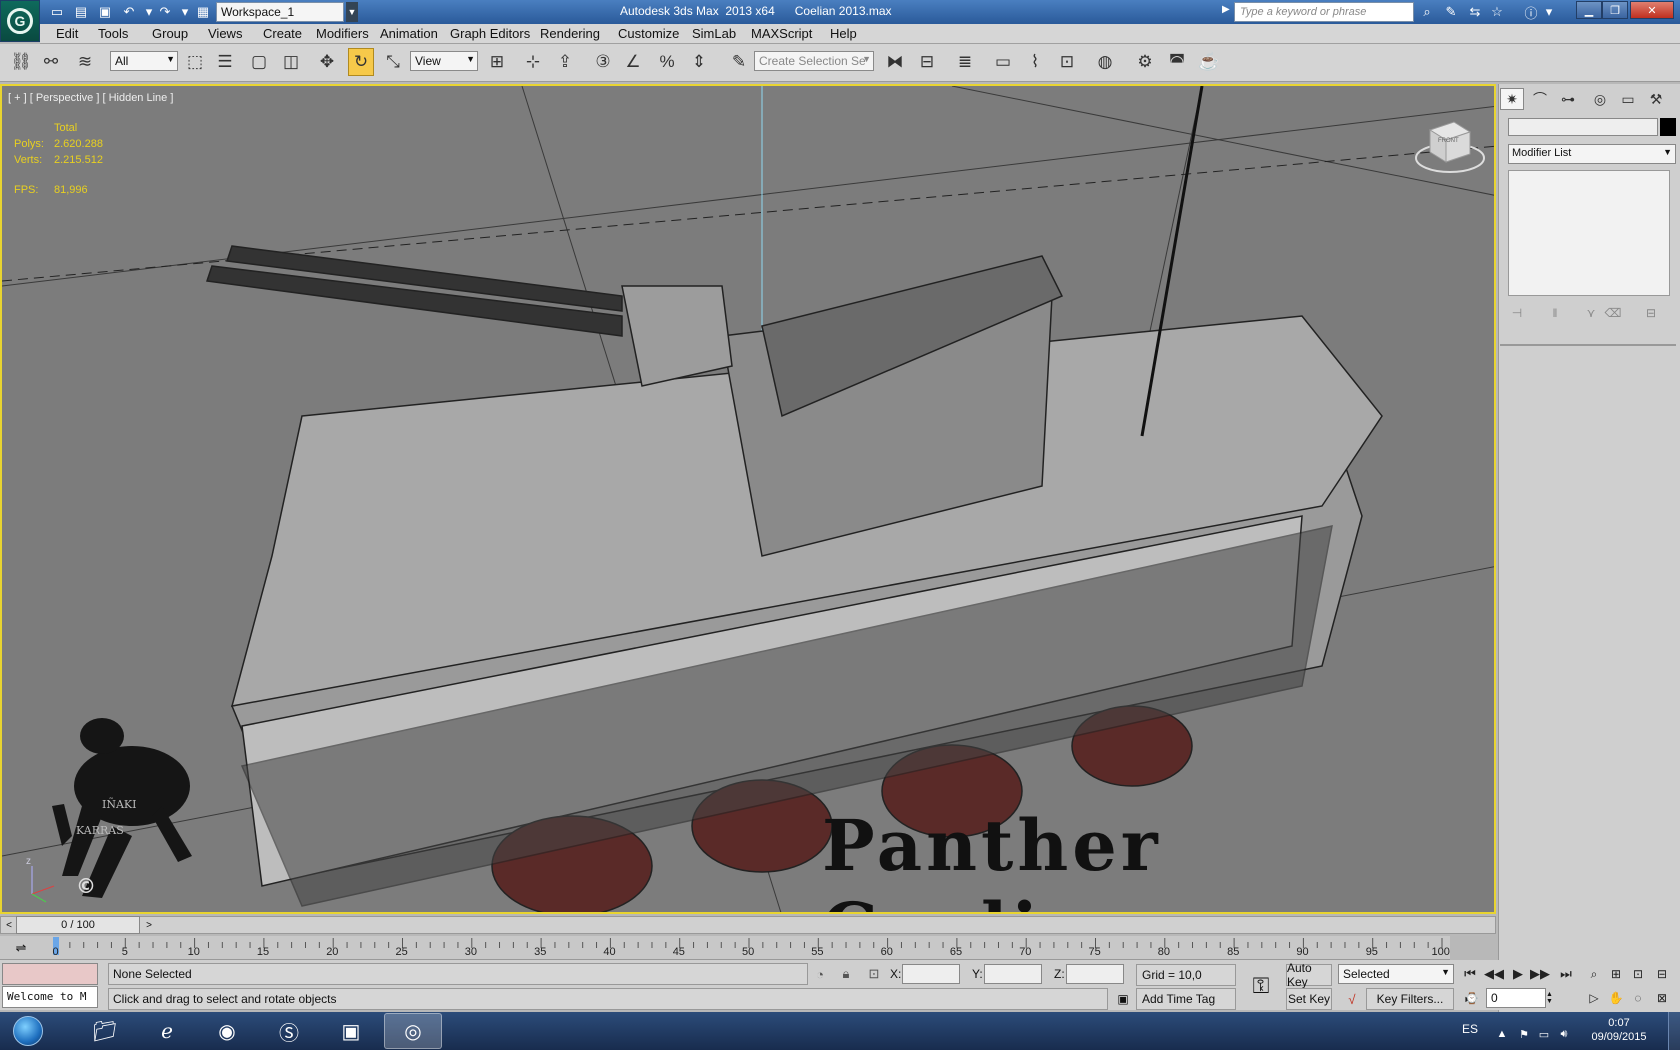  I want to click on previous-frame-icon: ◀◀, so click(1494, 974).